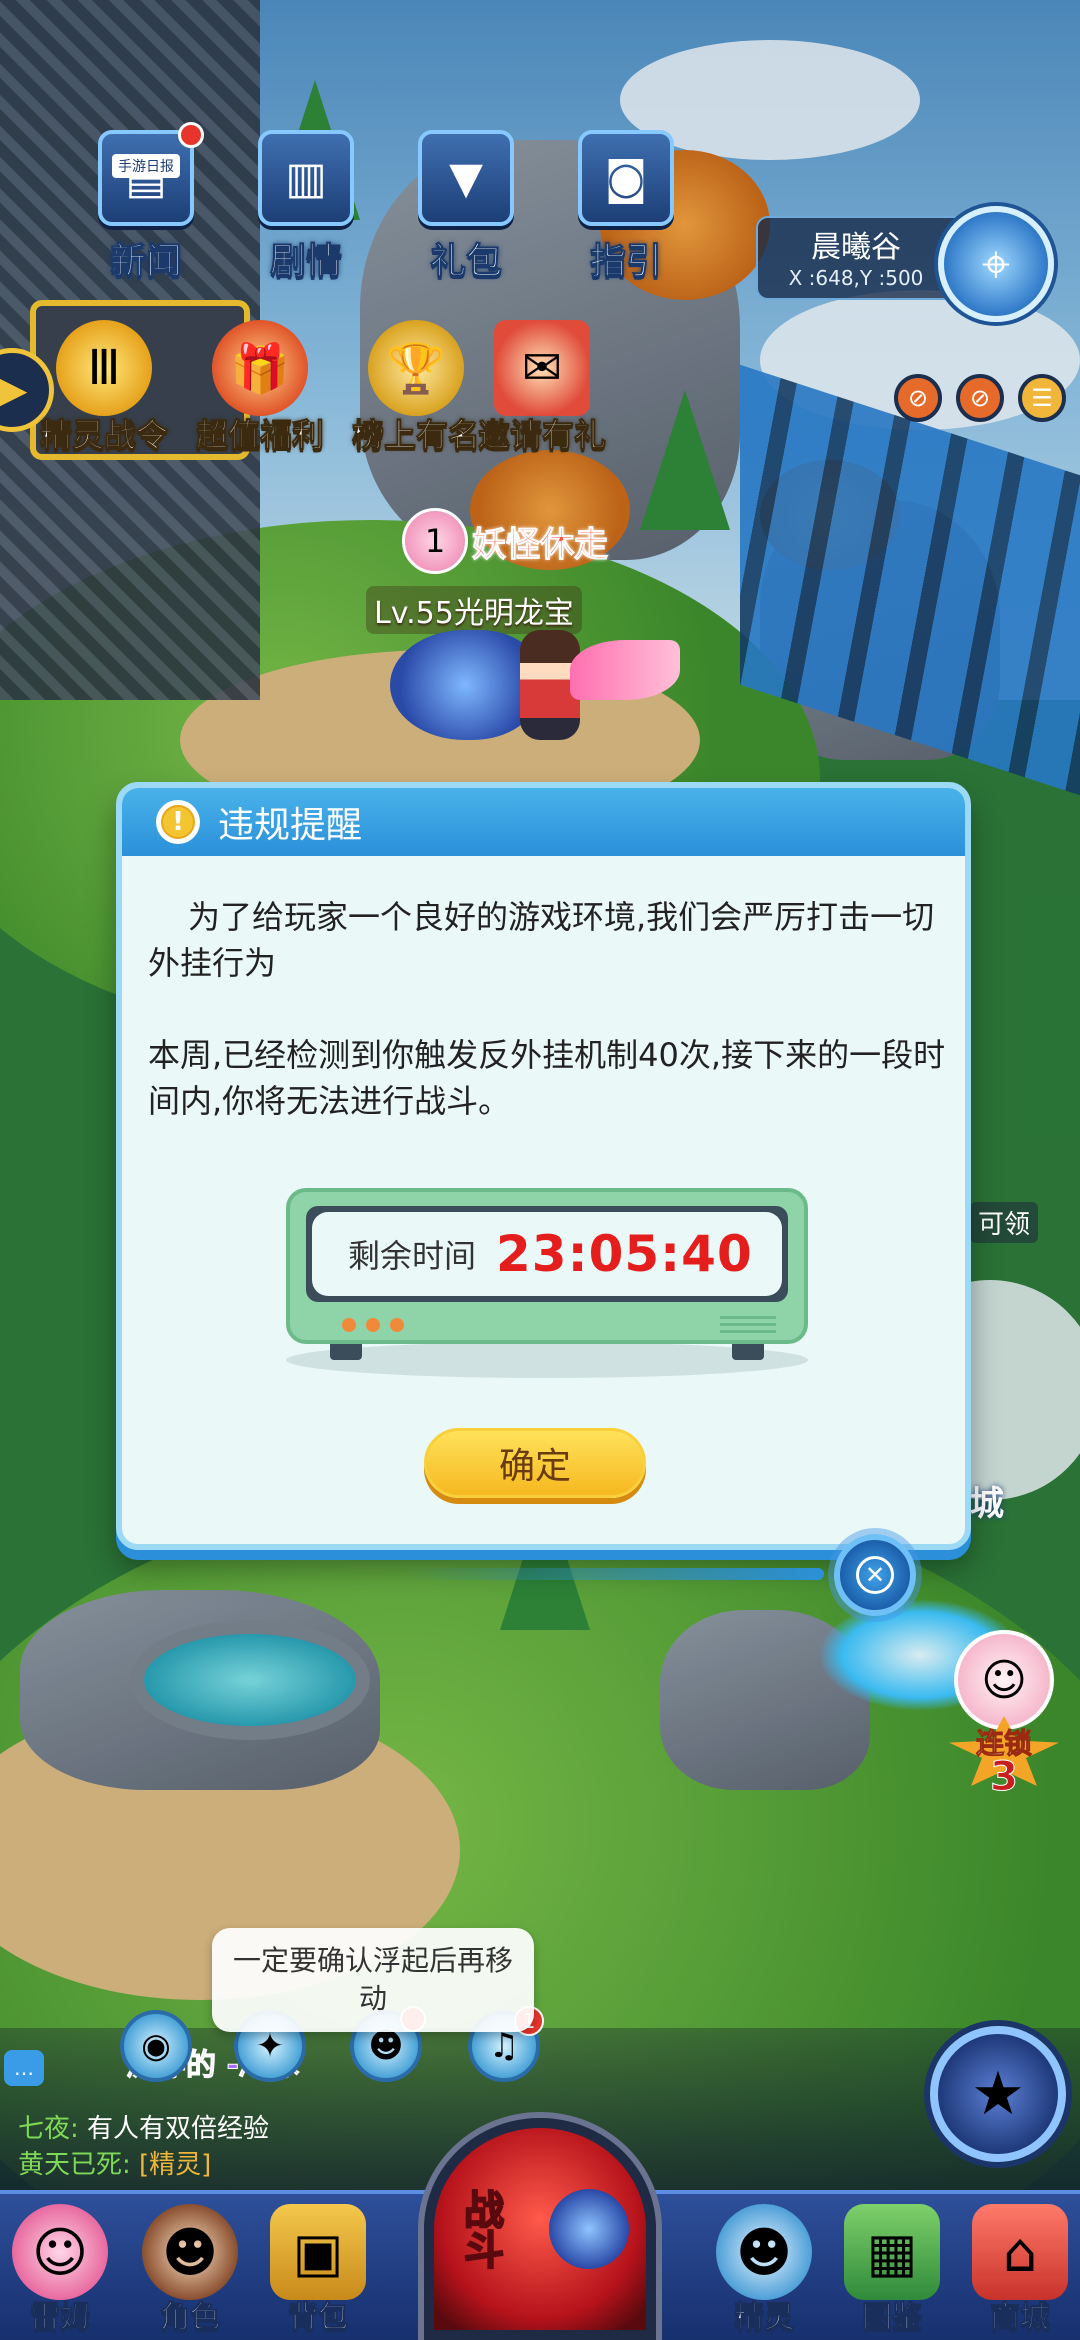 This screenshot has width=1080, height=2340. I want to click on menu-label: 礼包, so click(465, 262).